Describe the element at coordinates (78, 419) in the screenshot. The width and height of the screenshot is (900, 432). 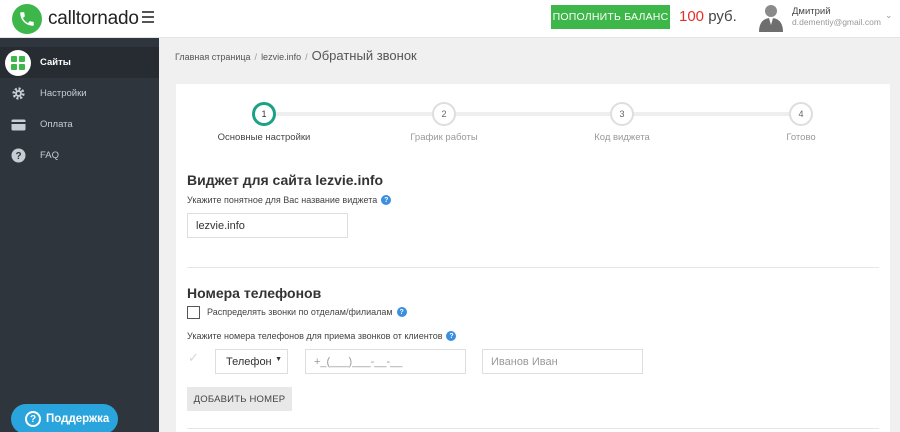
I see `support-label: Поддержка` at that location.